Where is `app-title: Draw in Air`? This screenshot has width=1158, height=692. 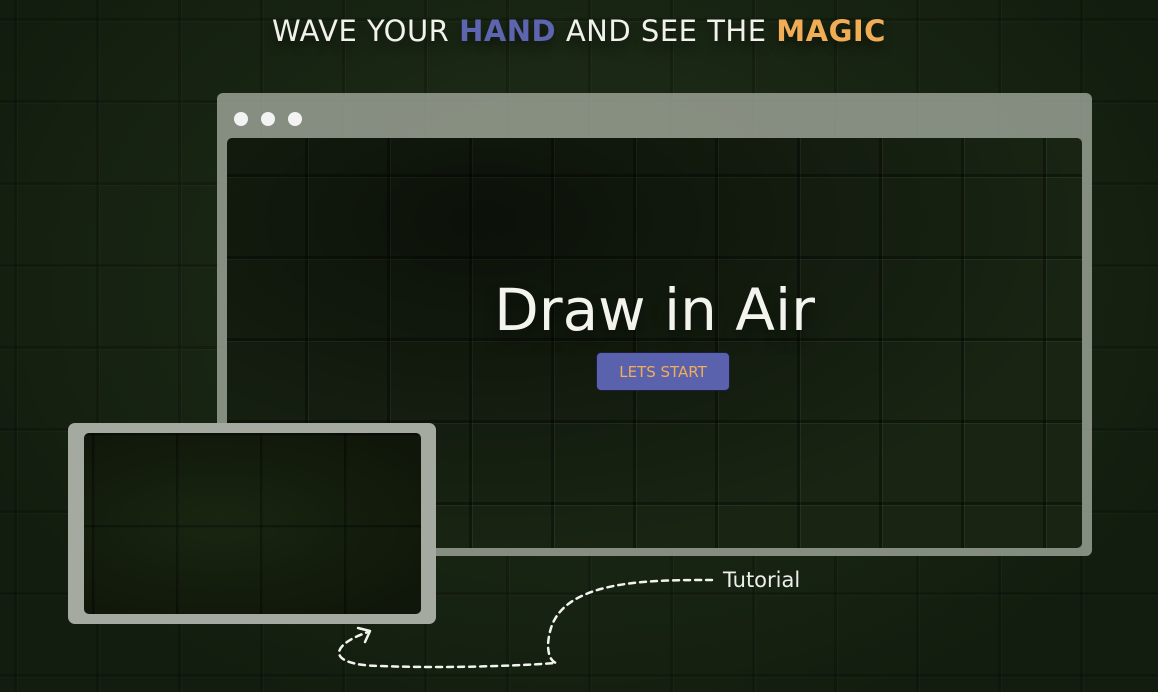 app-title: Draw in Air is located at coordinates (654, 310).